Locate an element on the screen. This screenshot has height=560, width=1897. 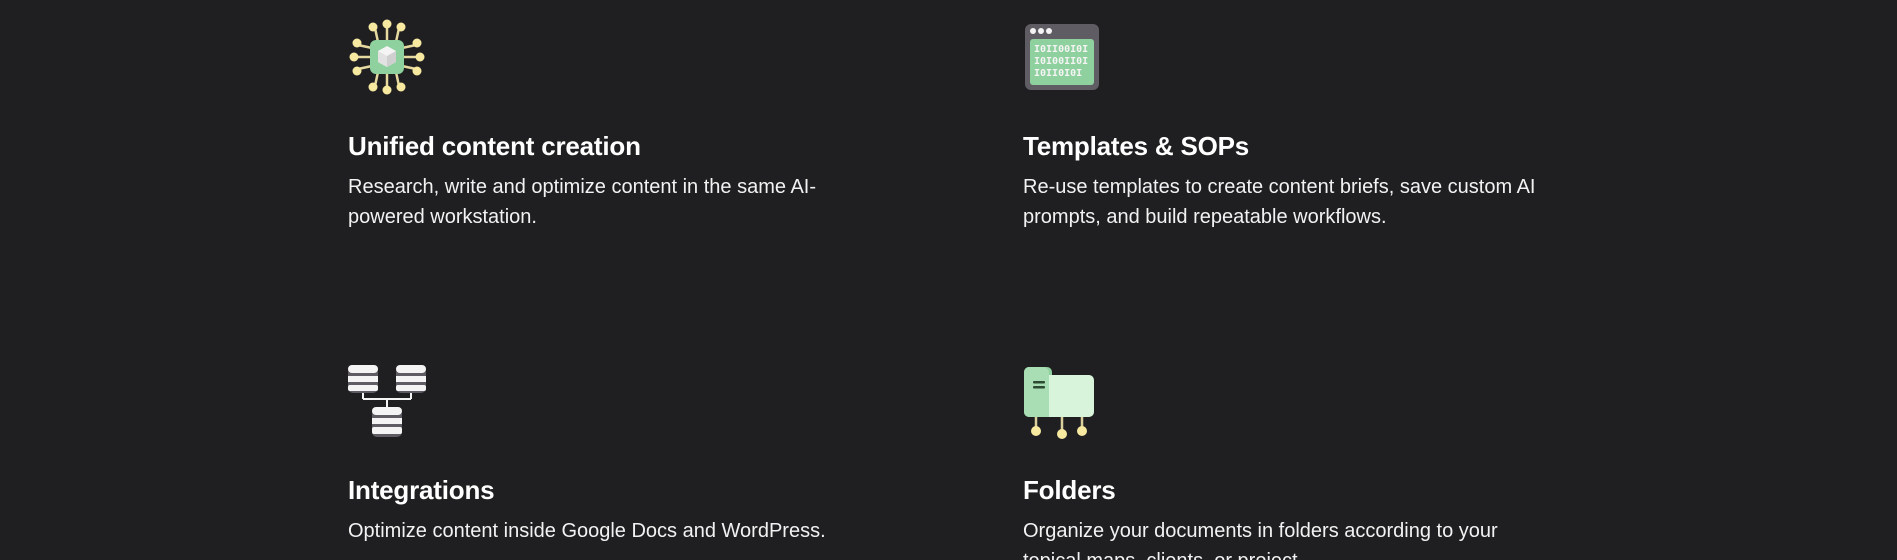
feature-title: Templates & SOPs is located at coordinates (1136, 146).